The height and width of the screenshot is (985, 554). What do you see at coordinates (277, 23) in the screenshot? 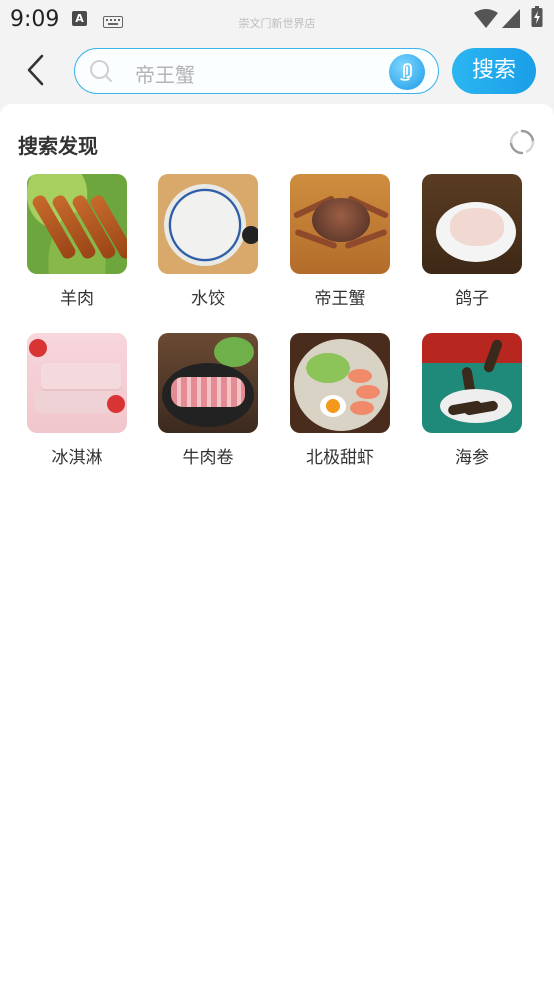
I see `store-name-text: 崇文门新世界店` at bounding box center [277, 23].